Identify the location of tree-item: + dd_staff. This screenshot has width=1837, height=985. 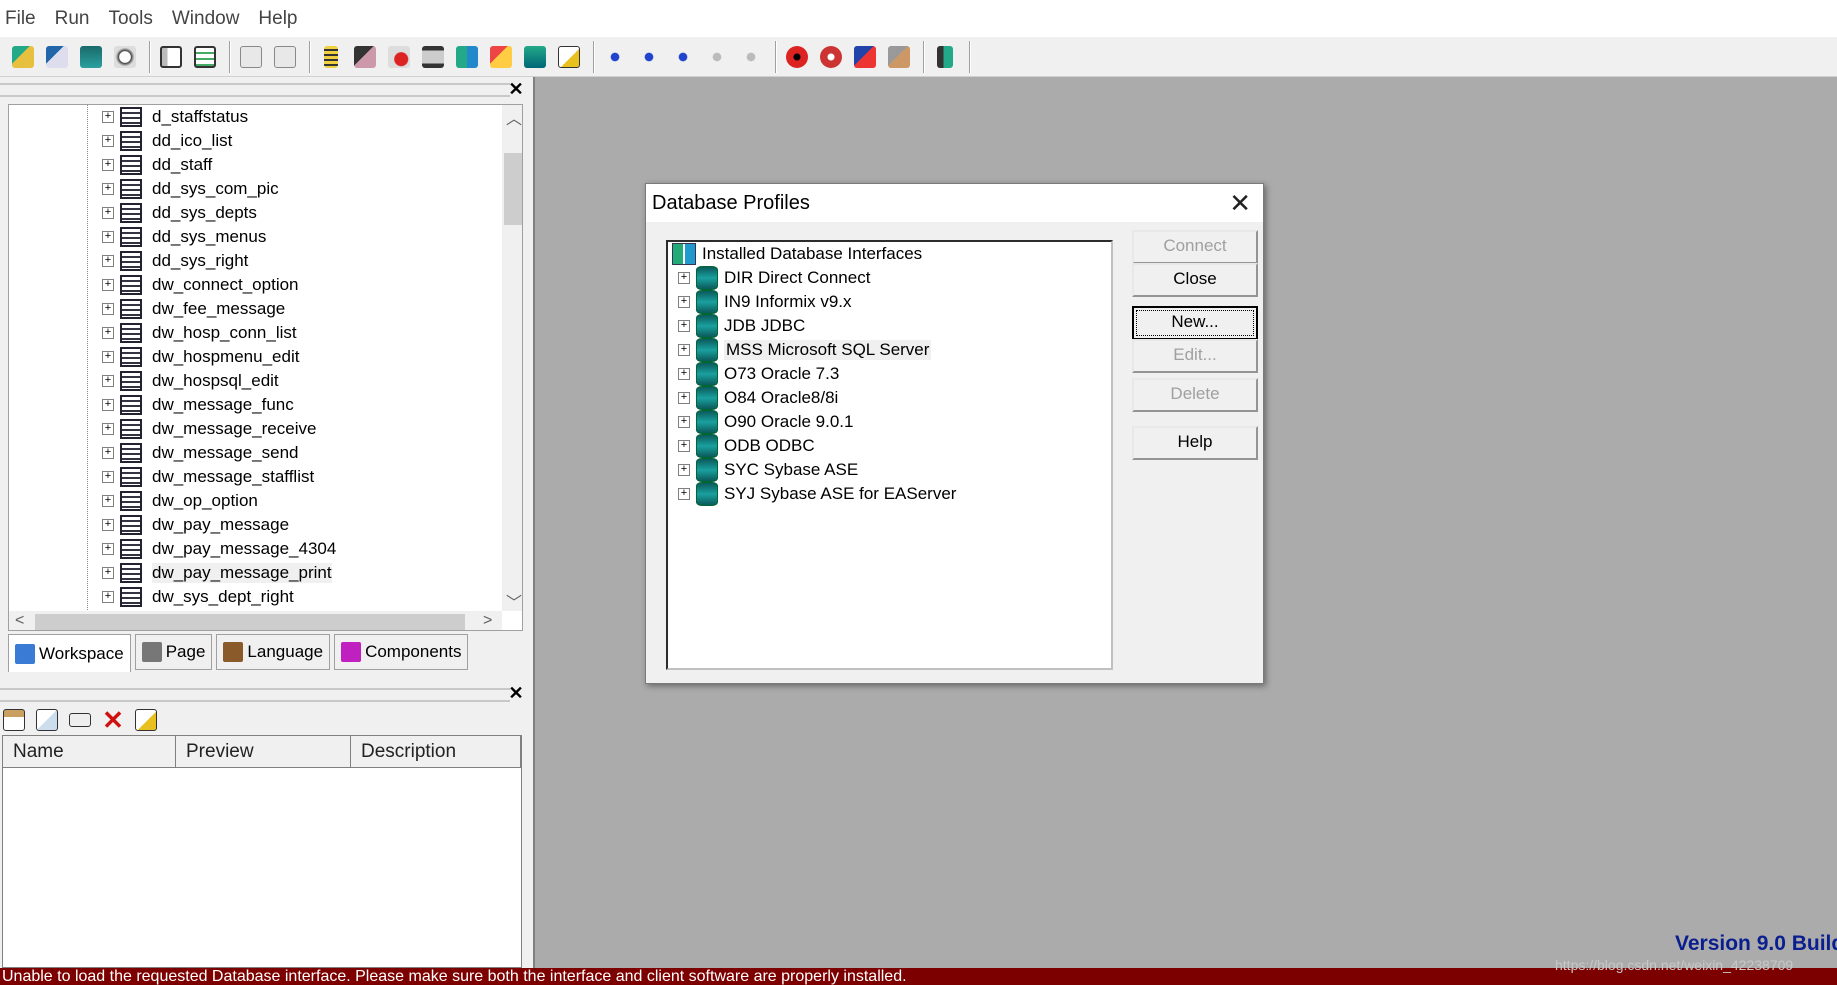
(110, 165).